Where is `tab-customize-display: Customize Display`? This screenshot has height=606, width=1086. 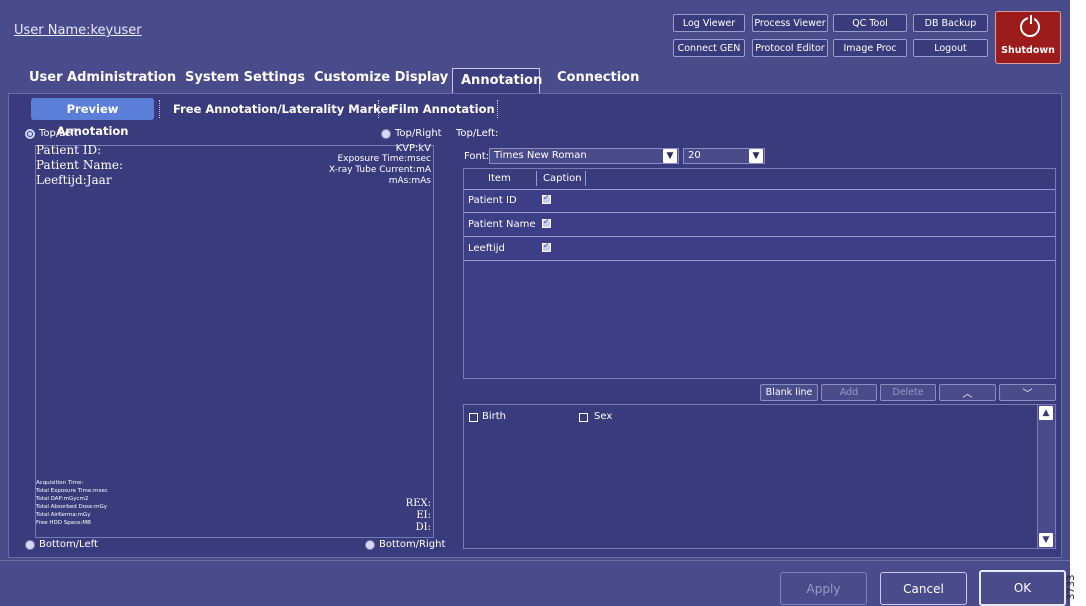 tab-customize-display: Customize Display is located at coordinates (381, 77).